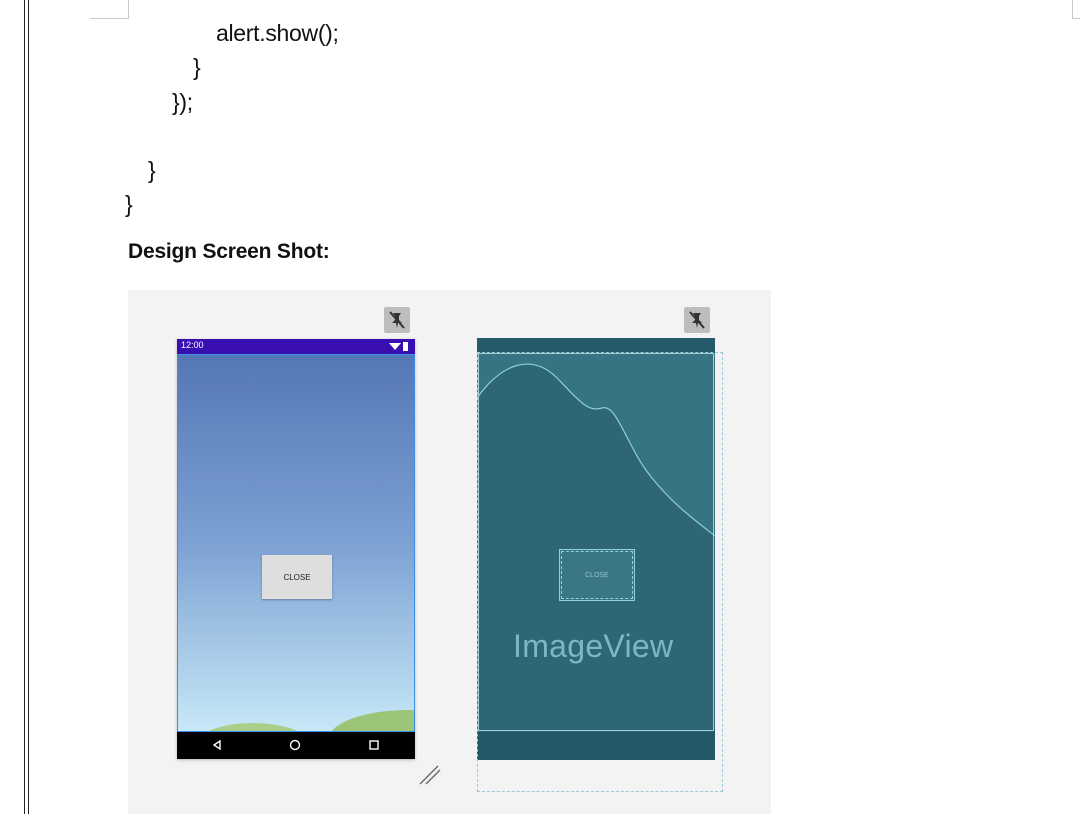 Image resolution: width=1080 pixels, height=814 pixels. What do you see at coordinates (374, 745) in the screenshot?
I see `recents-square-icon` at bounding box center [374, 745].